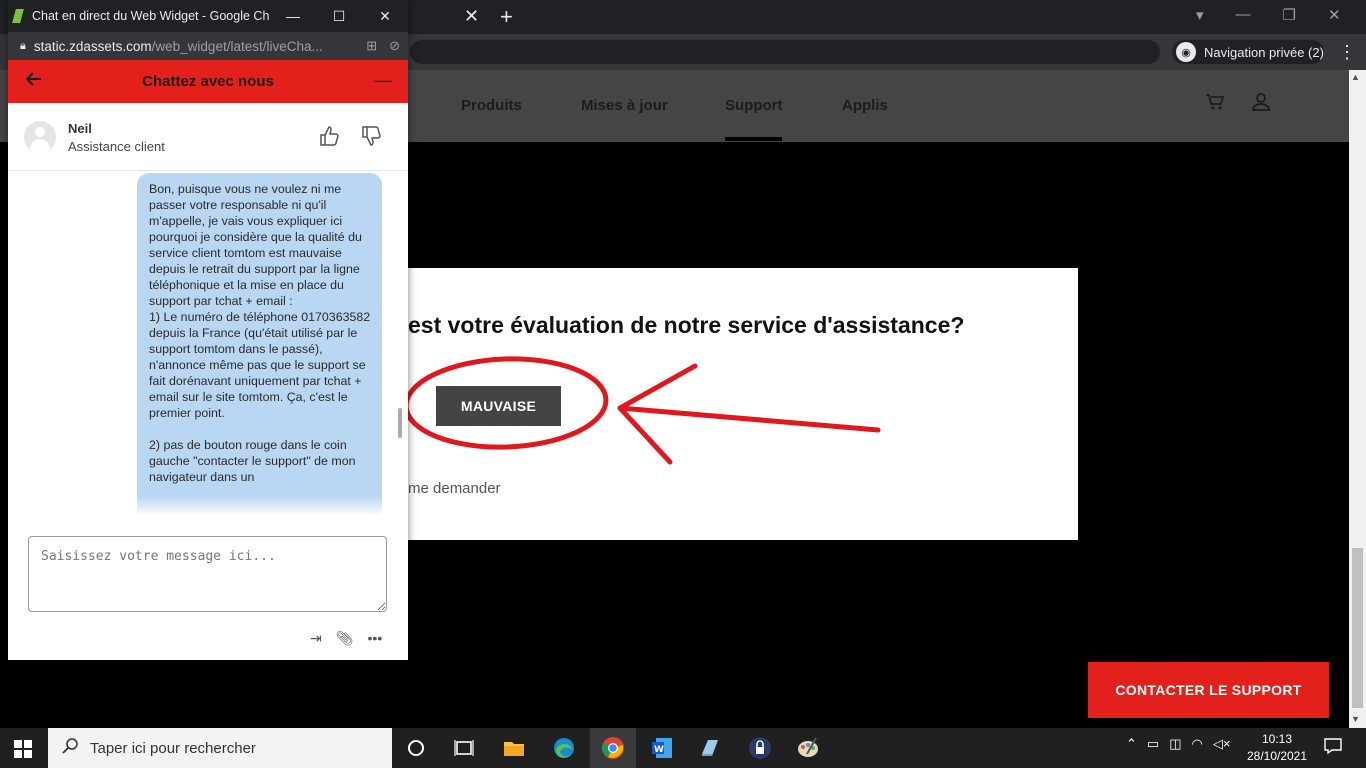  I want to click on cortana-icon, so click(416, 748).